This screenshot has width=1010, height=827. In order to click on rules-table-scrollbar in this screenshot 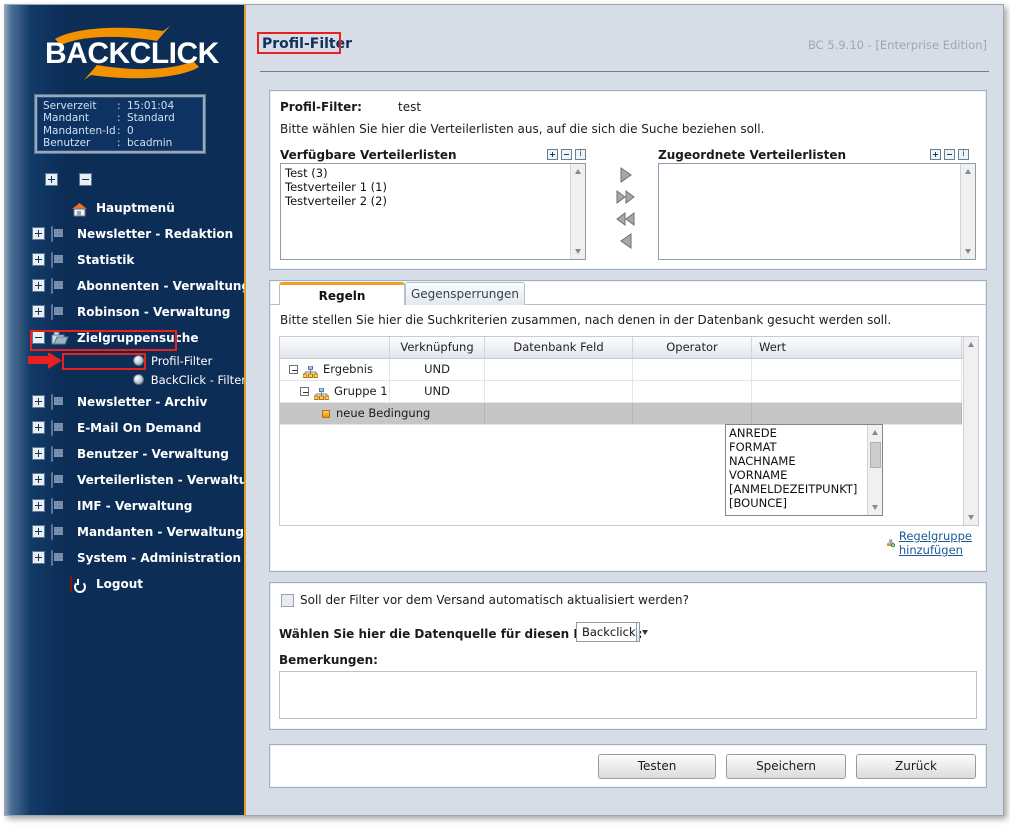, I will do `click(970, 431)`.